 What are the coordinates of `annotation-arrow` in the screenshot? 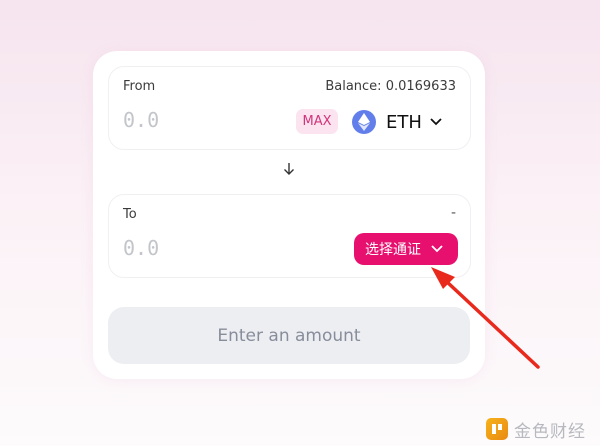 It's located at (485, 318).